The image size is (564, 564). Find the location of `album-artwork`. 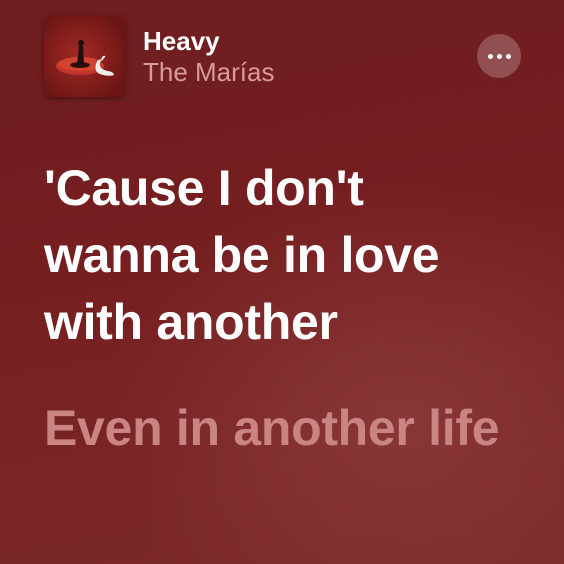

album-artwork is located at coordinates (84, 56).